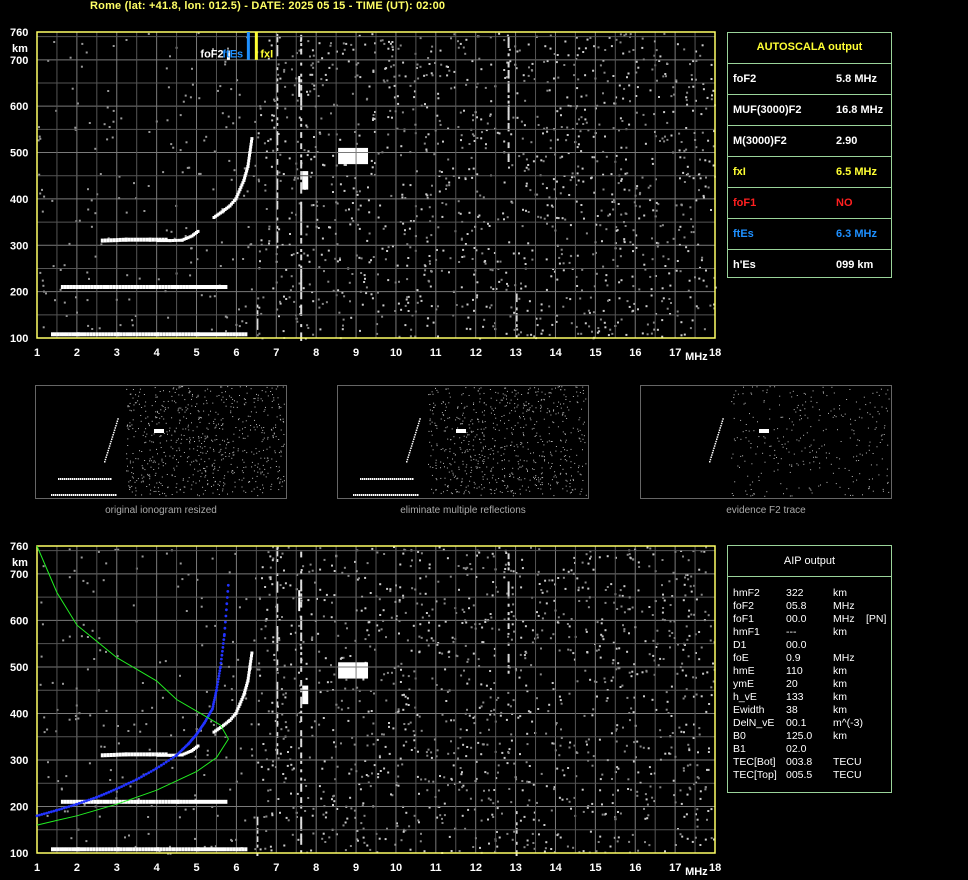 This screenshot has width=968, height=880. What do you see at coordinates (250, 664) in the screenshot?
I see `echo-dot-F2_trace` at bounding box center [250, 664].